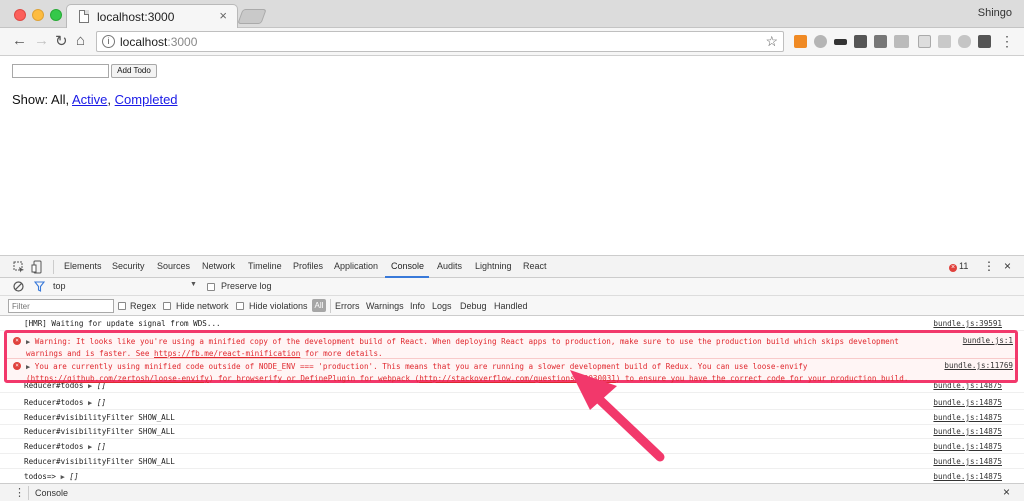 The width and height of the screenshot is (1024, 501). Describe the element at coordinates (152, 16) in the screenshot. I see `browser-tab: localhost:3000 ×` at that location.